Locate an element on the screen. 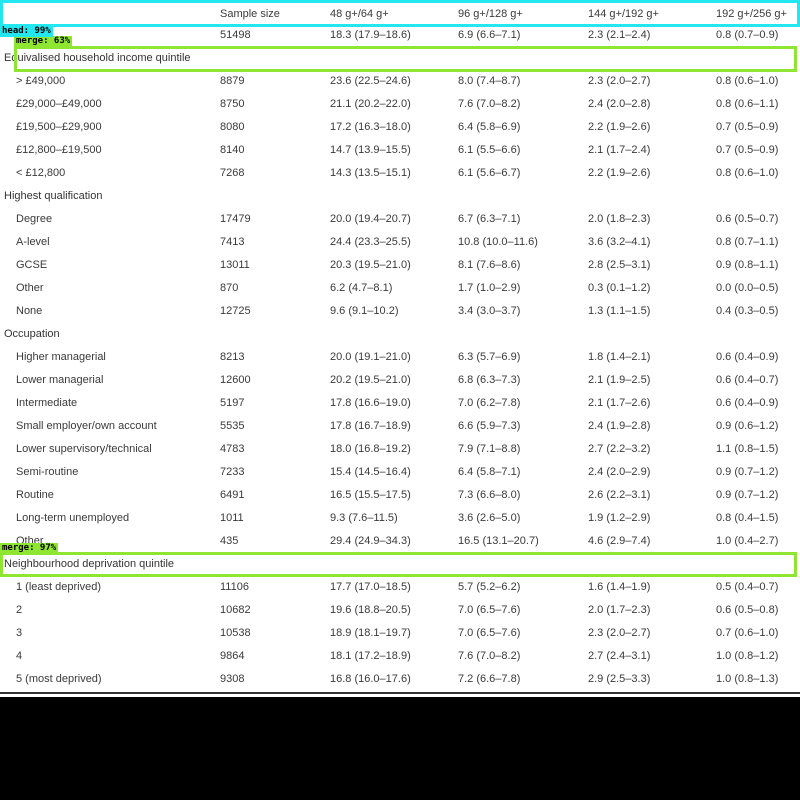  cell-96g: 6.1 (5.6–6.7) is located at coordinates (489, 173).